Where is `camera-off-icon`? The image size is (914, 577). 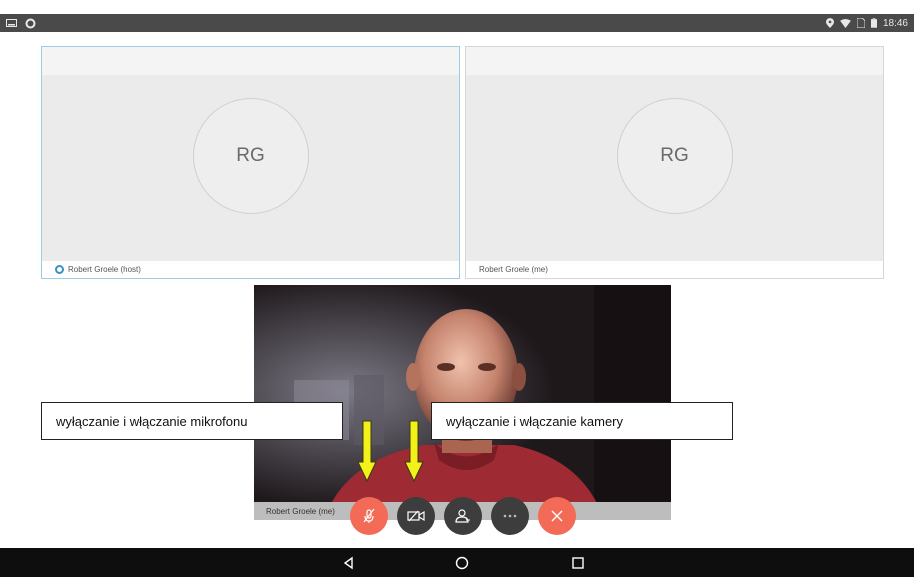
camera-off-icon is located at coordinates (416, 516).